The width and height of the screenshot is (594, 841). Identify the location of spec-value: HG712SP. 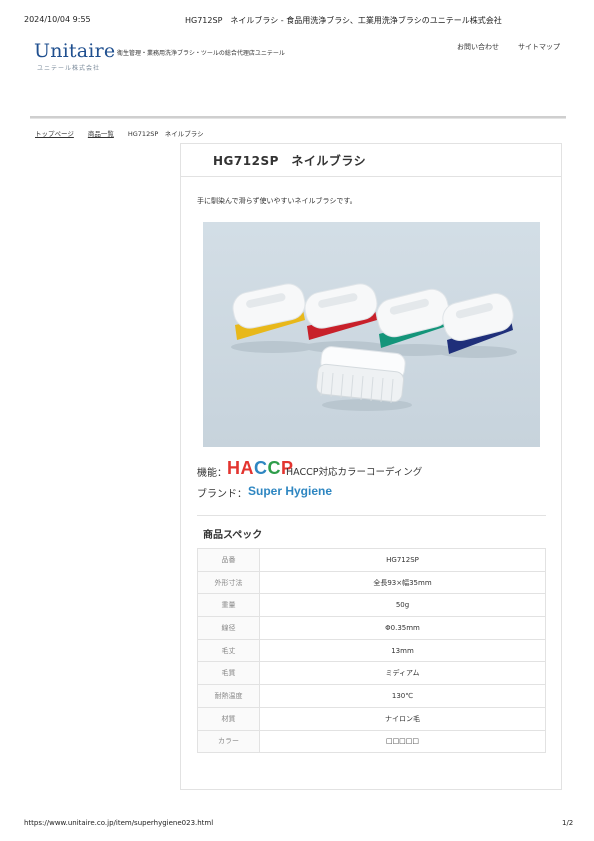
(402, 560).